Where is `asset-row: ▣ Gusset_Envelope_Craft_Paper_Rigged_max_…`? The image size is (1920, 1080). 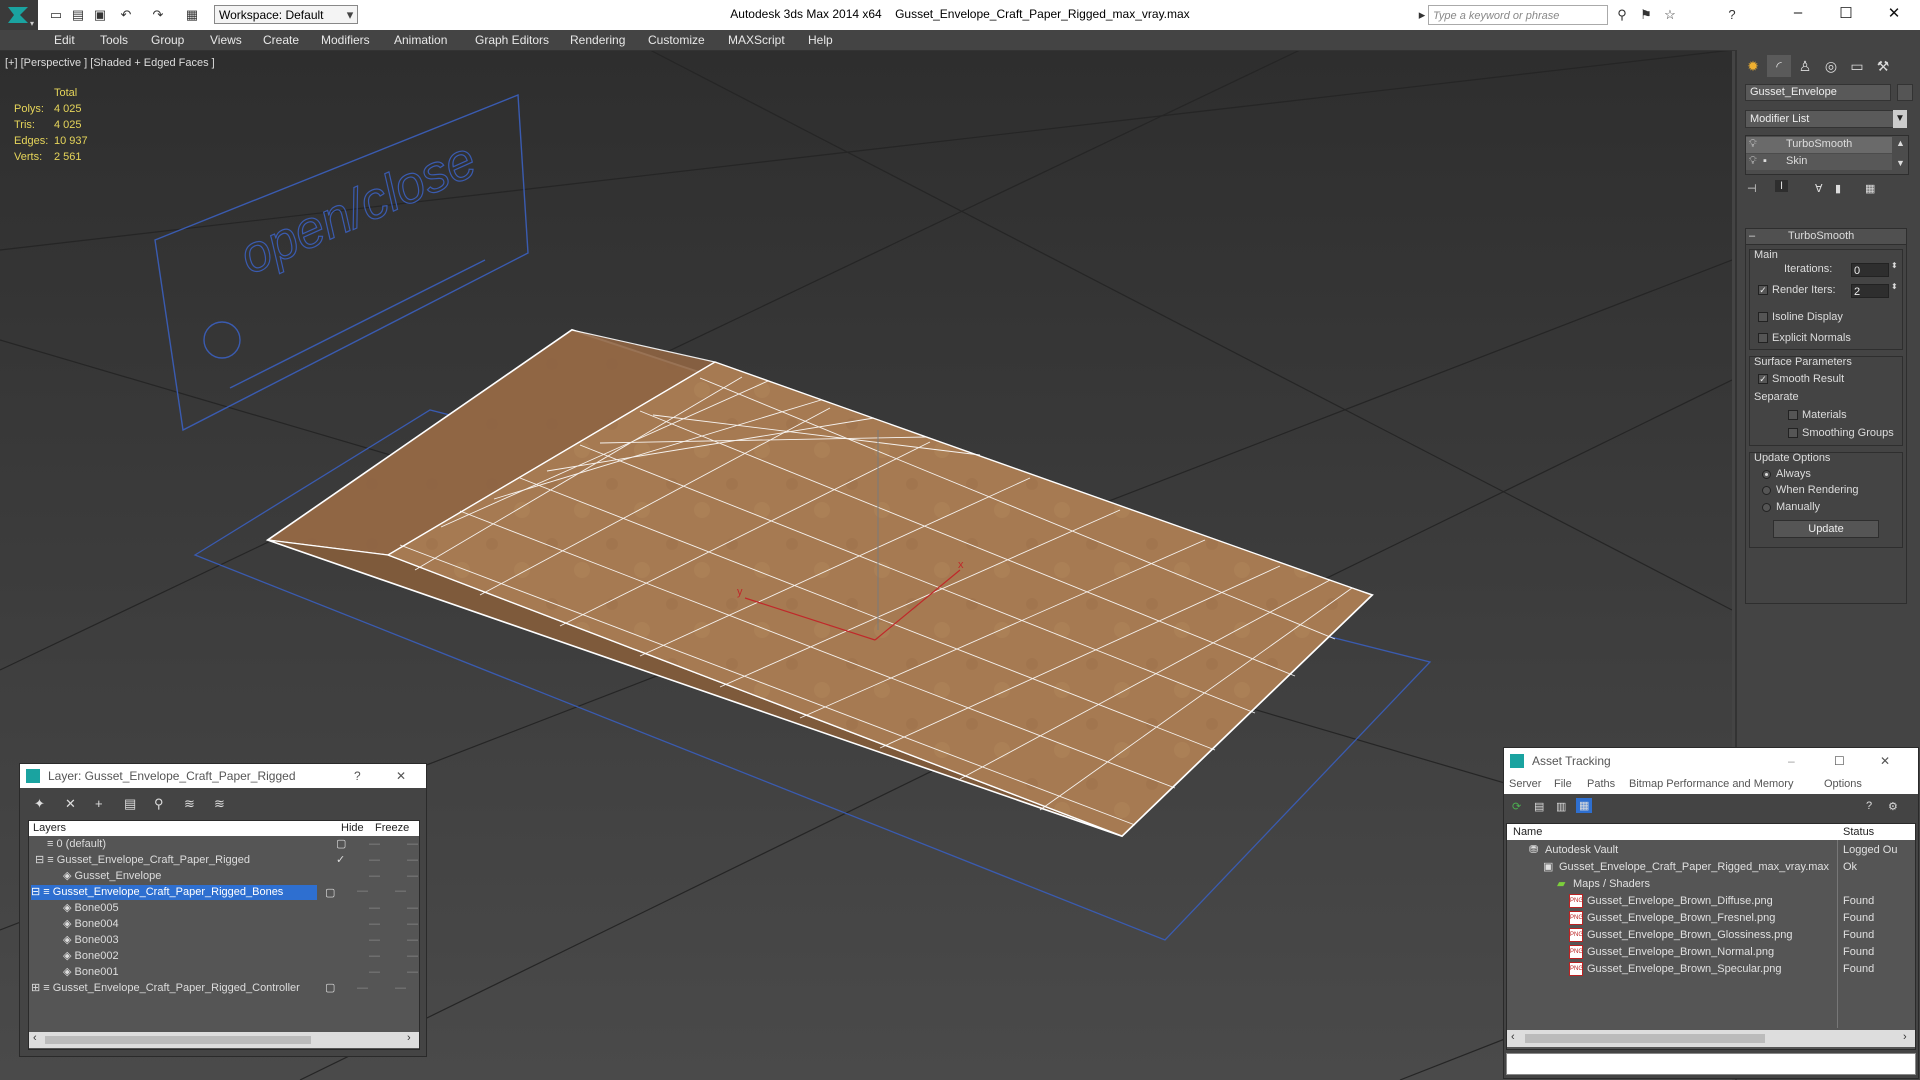 asset-row: ▣ Gusset_Envelope_Craft_Paper_Rigged_max_… is located at coordinates (1712, 867).